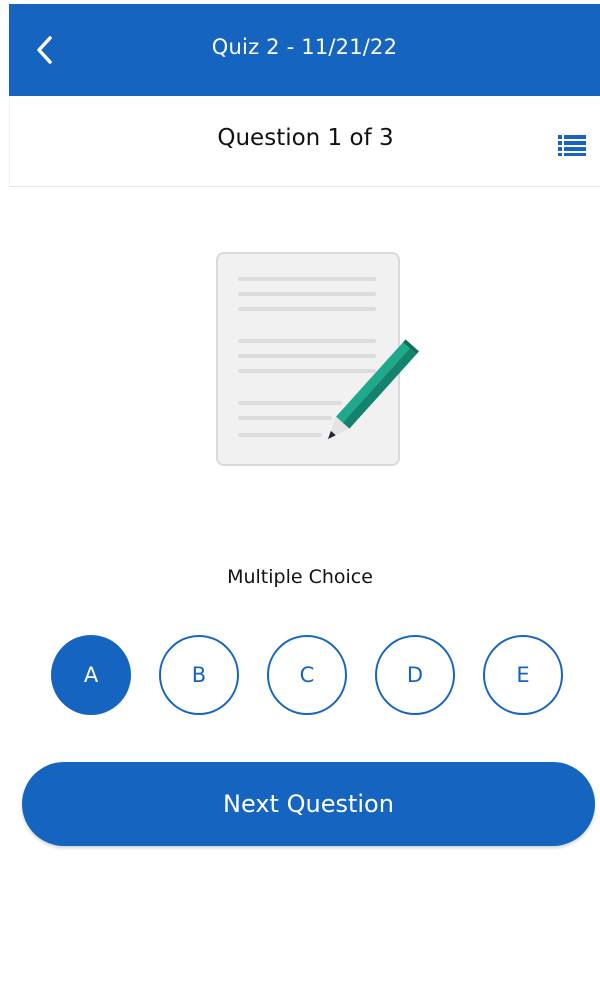 The image size is (600, 995). I want to click on document-pencil-illustration, so click(330, 360).